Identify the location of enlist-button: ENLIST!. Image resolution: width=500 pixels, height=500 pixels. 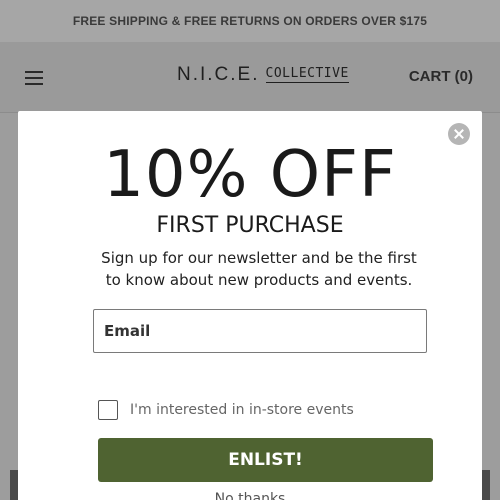
(265, 460).